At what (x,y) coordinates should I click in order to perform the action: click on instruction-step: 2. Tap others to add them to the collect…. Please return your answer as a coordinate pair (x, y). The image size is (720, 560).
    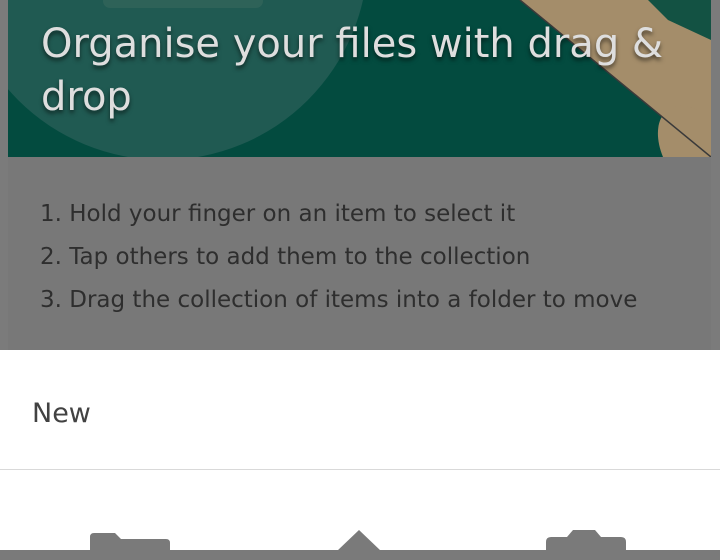
    Looking at the image, I should click on (285, 257).